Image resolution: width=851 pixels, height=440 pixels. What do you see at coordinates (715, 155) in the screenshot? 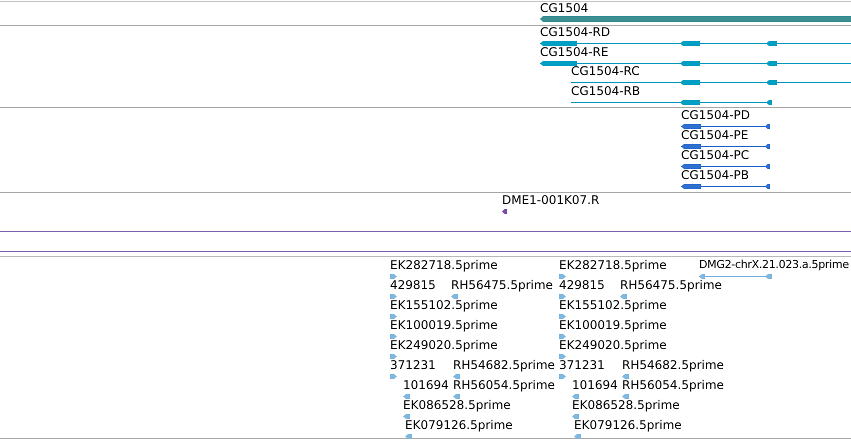
I see `protein-label: CG1504-PC` at bounding box center [715, 155].